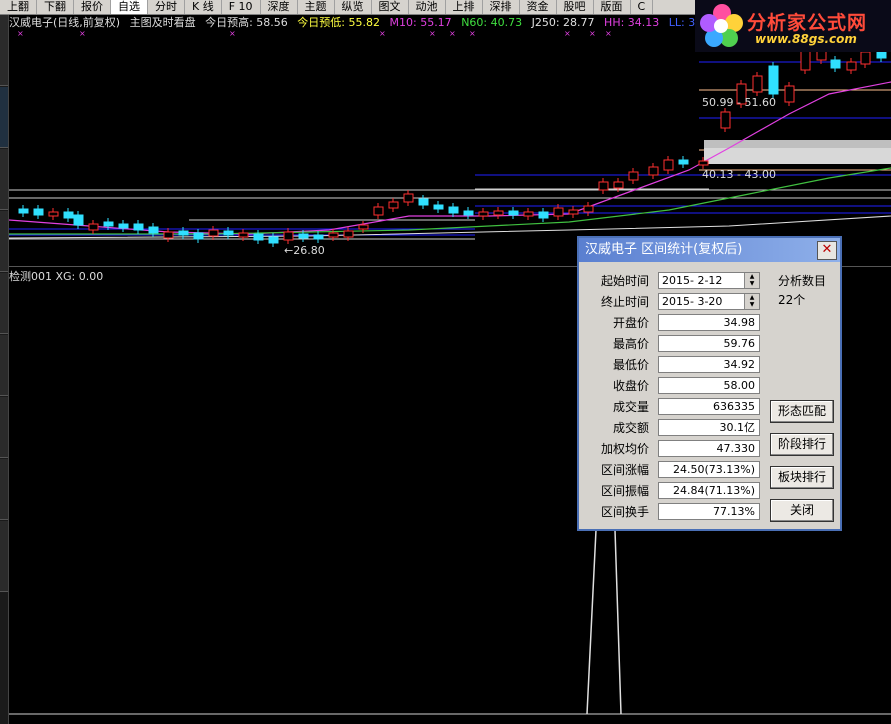 This screenshot has width=891, height=724. Describe the element at coordinates (630, 428) in the screenshot. I see `stat-label: 成交额` at that location.